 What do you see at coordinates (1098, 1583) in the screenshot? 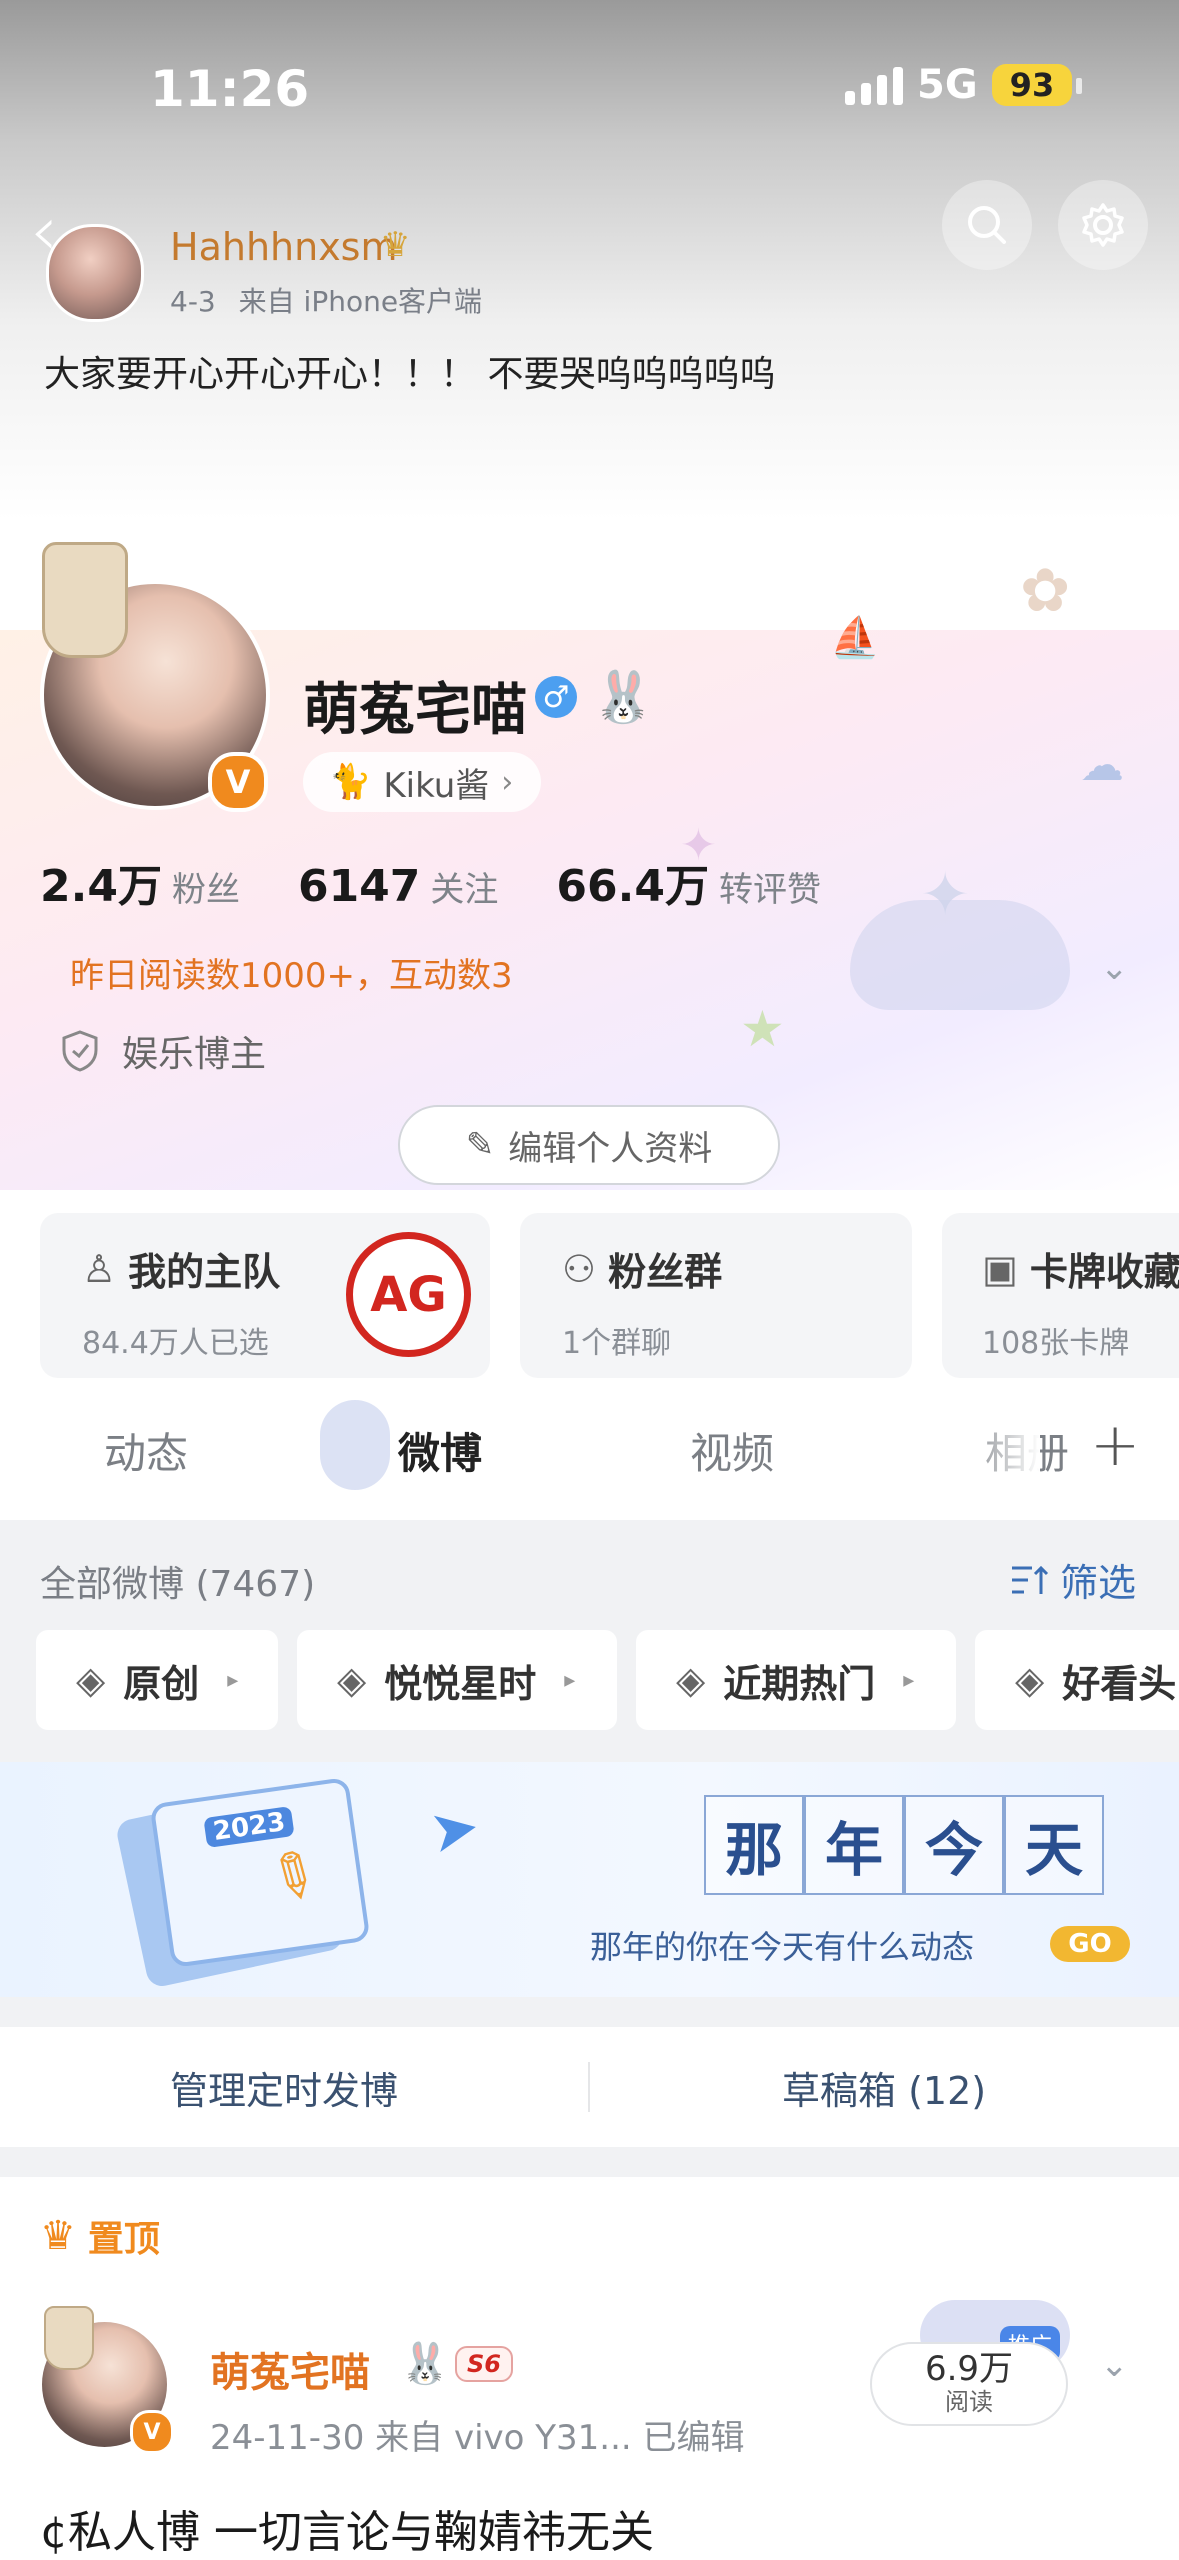
I see `filter-label: 筛选` at bounding box center [1098, 1583].